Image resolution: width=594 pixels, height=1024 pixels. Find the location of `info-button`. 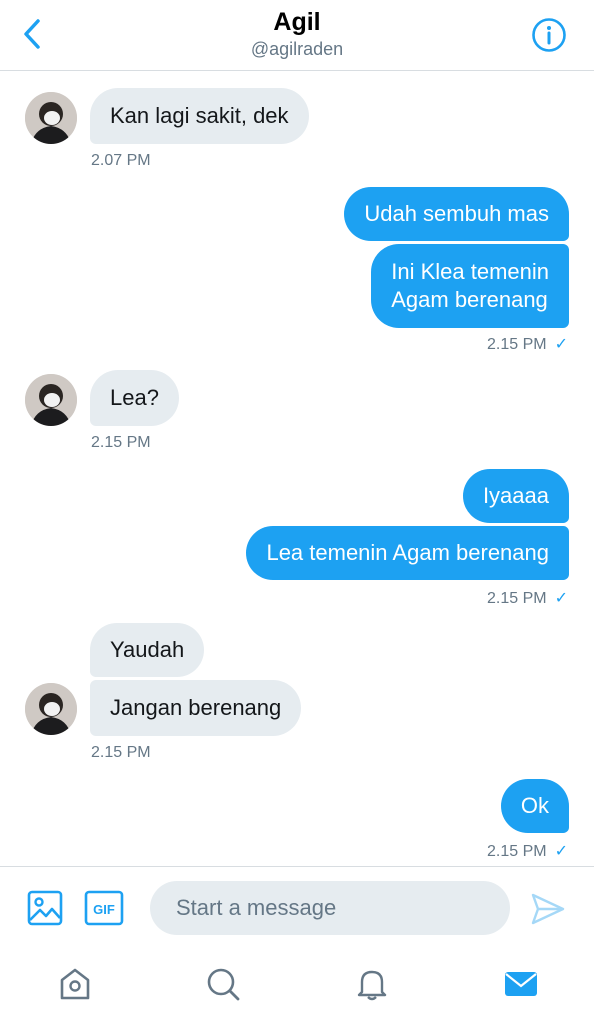

info-button is located at coordinates (549, 35).